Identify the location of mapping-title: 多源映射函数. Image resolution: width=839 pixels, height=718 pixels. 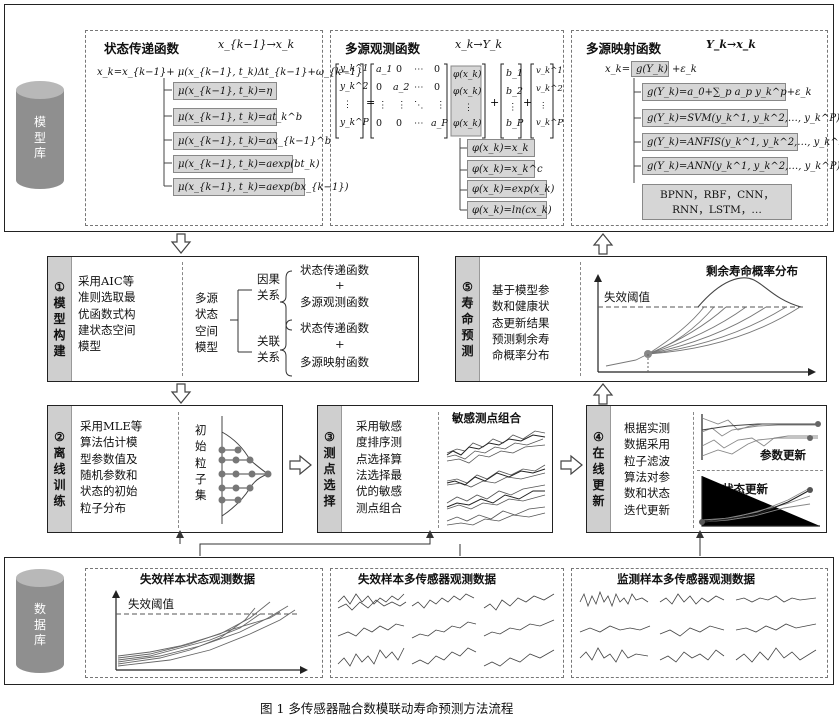
(624, 48).